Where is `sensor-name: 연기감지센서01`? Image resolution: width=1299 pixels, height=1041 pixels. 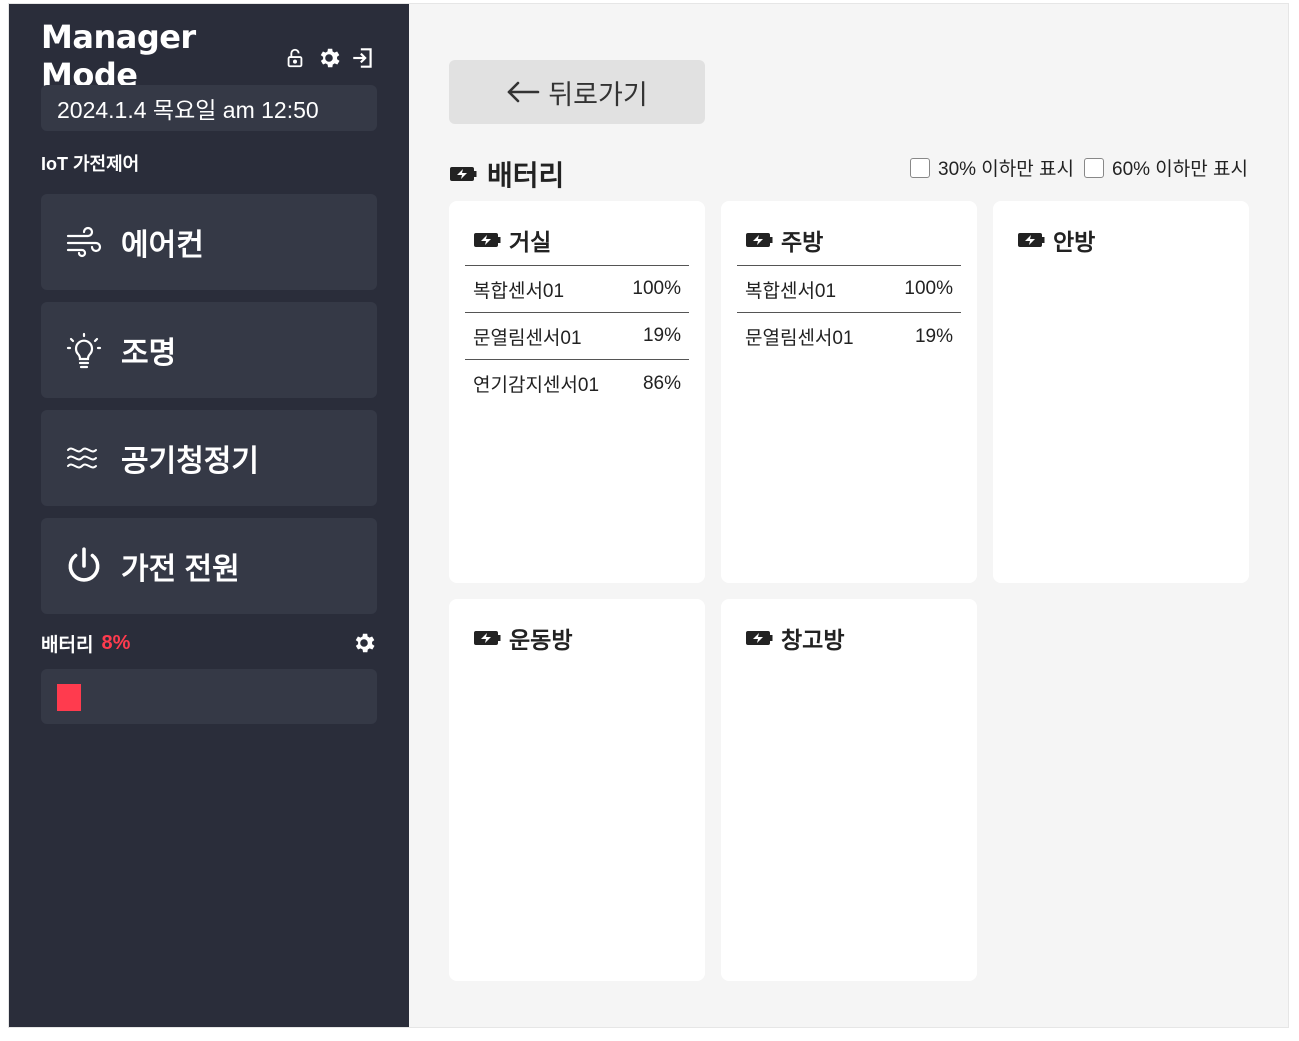
sensor-name: 연기감지센서01 is located at coordinates (536, 385).